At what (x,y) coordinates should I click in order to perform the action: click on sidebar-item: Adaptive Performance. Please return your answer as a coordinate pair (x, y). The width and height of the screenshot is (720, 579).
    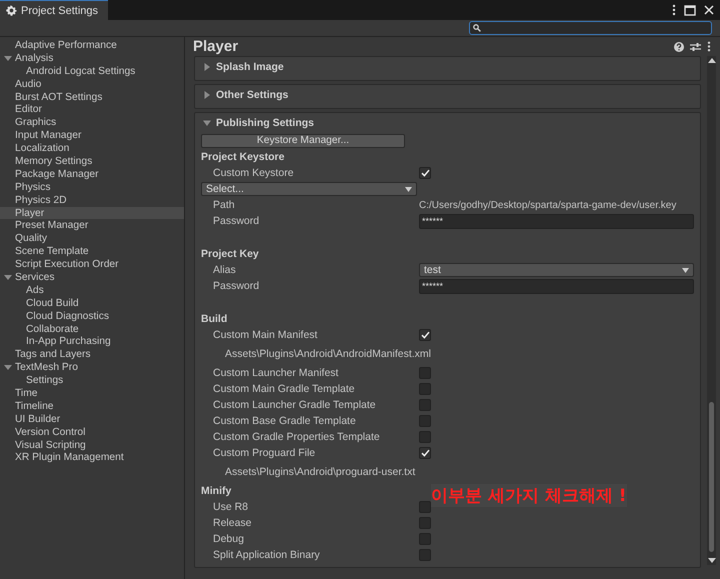
    Looking at the image, I should click on (92, 45).